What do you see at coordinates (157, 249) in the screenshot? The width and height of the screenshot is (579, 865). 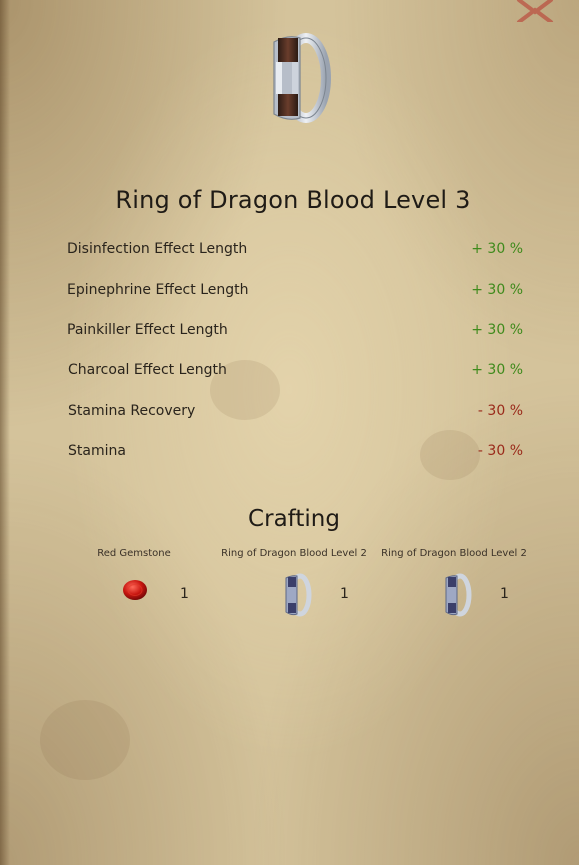 I see `stat-name: Disinfection Effect Length` at bounding box center [157, 249].